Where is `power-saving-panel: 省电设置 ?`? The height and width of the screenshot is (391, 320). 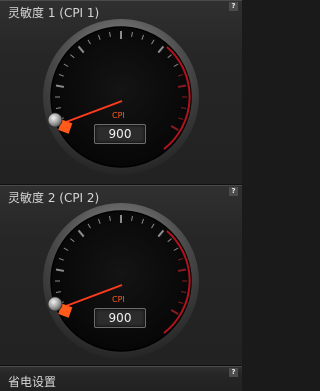 power-saving-panel: 省电设置 ? is located at coordinates (121, 378).